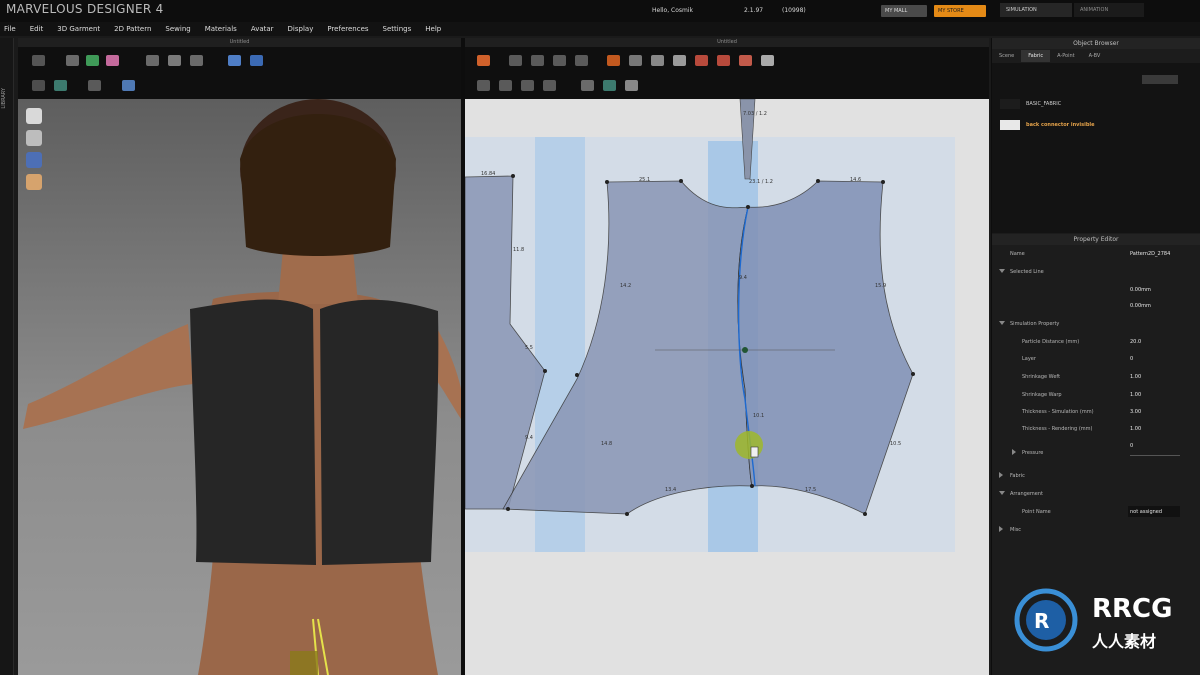 This screenshot has width=1200, height=675. Describe the element at coordinates (1096, 494) in the screenshot. I see `section-arrangement: Arrangement` at that location.